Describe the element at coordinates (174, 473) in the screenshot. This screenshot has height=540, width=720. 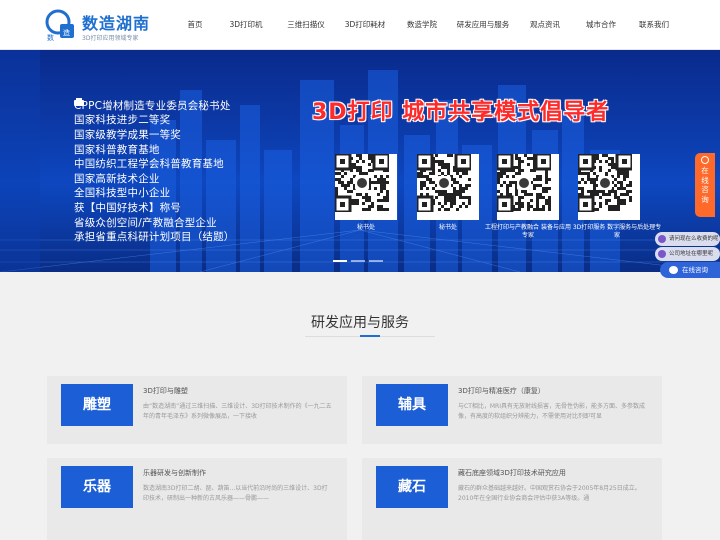
I see `service-title: 乐器研发与创新制作` at that location.